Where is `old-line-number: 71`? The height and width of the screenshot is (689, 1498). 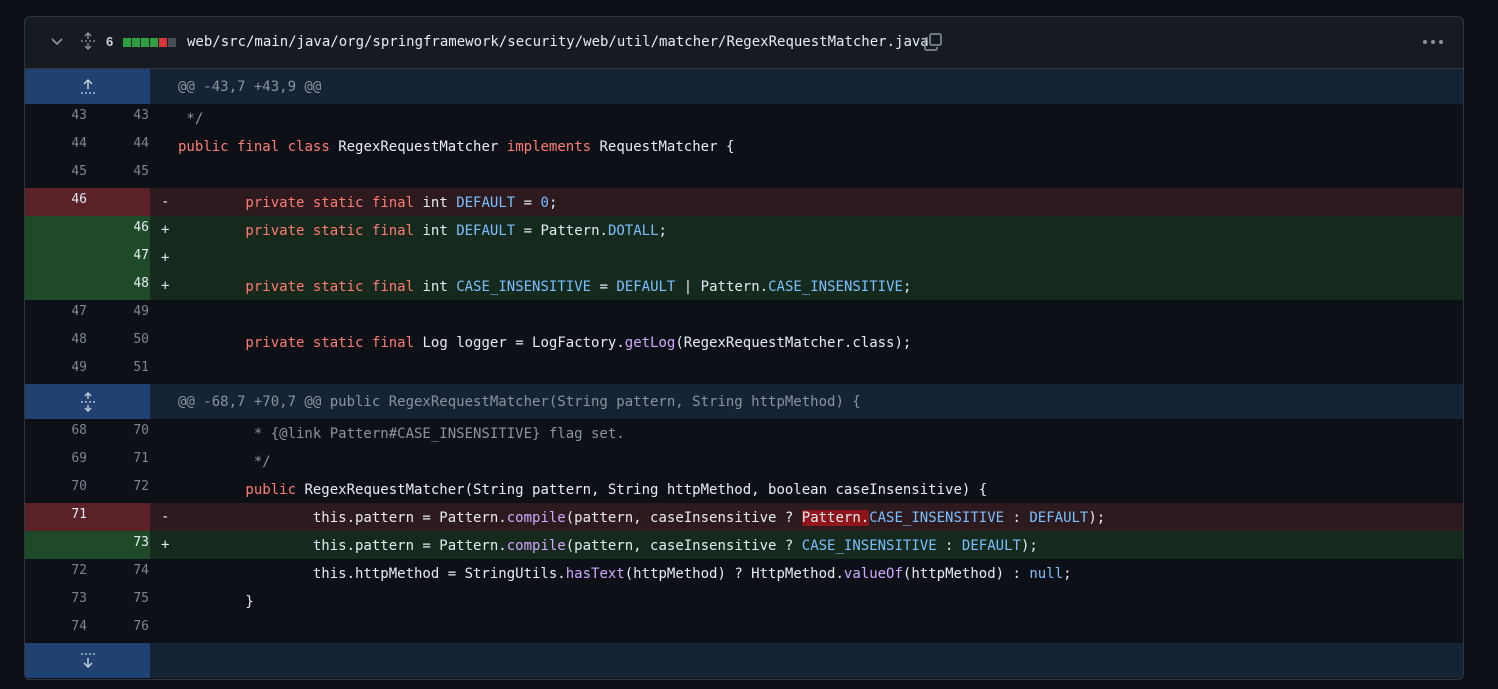 old-line-number: 71 is located at coordinates (56, 517).